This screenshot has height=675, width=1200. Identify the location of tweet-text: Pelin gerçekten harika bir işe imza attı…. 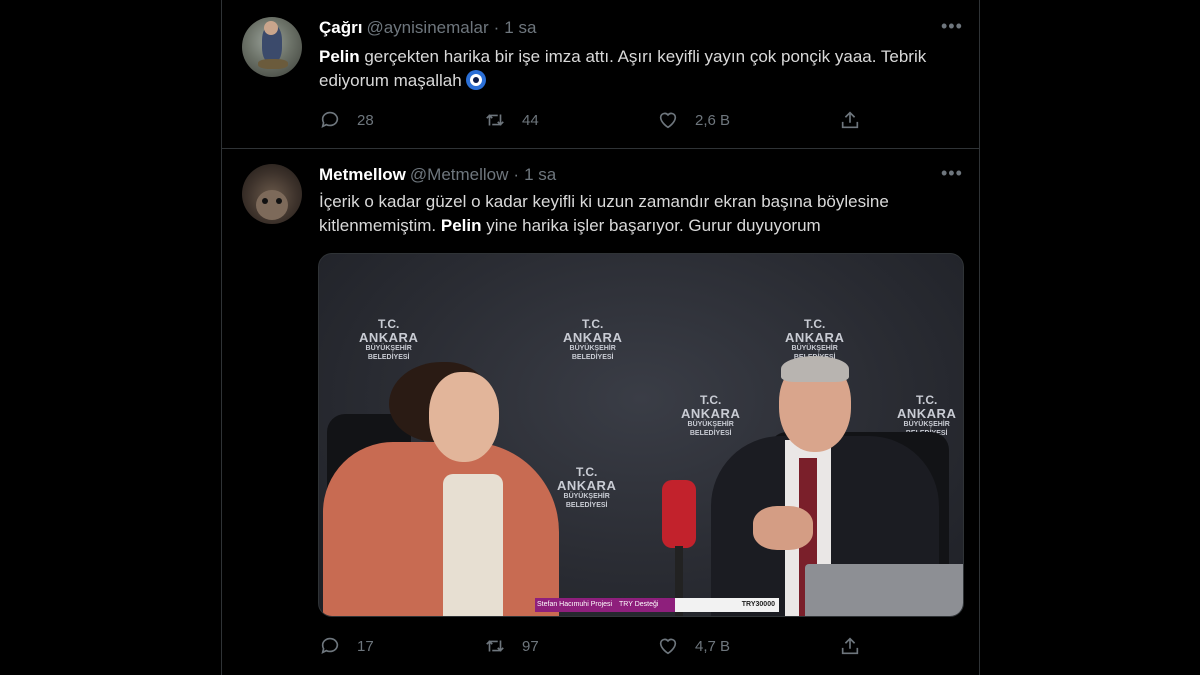
(639, 69).